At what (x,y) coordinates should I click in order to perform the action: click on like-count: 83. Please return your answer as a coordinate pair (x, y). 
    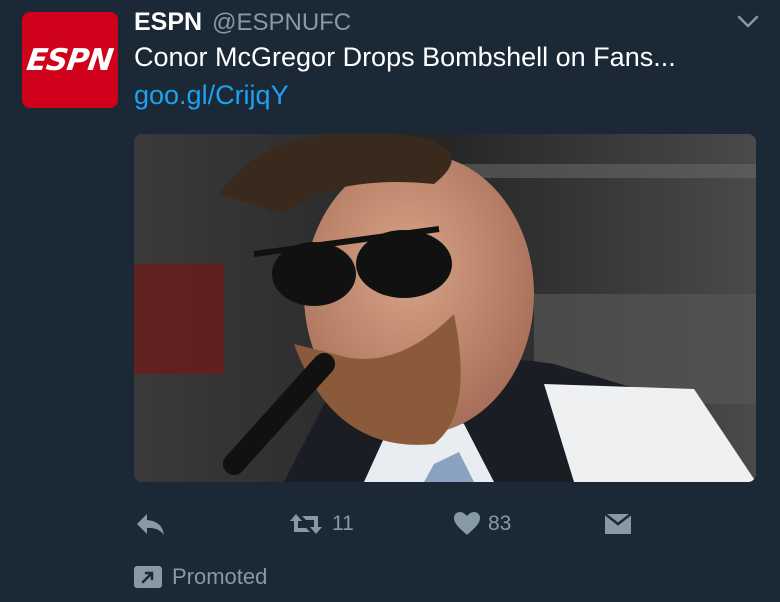
    Looking at the image, I should click on (500, 523).